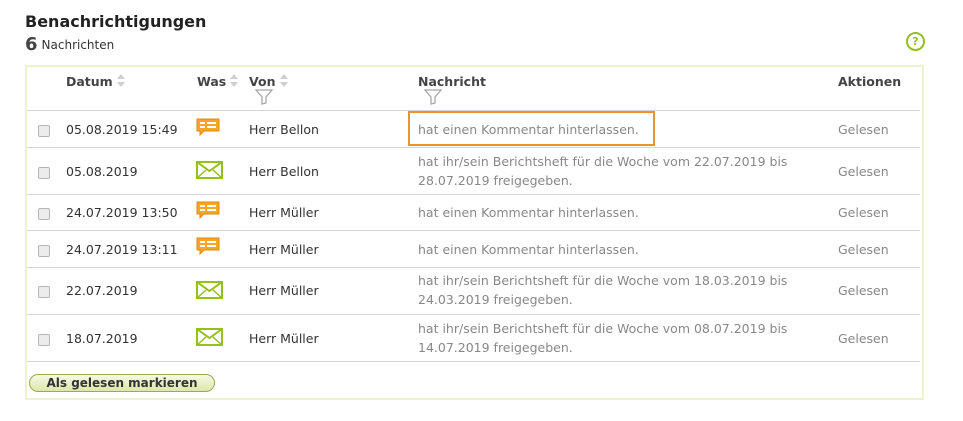 The height and width of the screenshot is (421, 963). Describe the element at coordinates (102, 338) in the screenshot. I see `row-date: 18.07.2019` at that location.